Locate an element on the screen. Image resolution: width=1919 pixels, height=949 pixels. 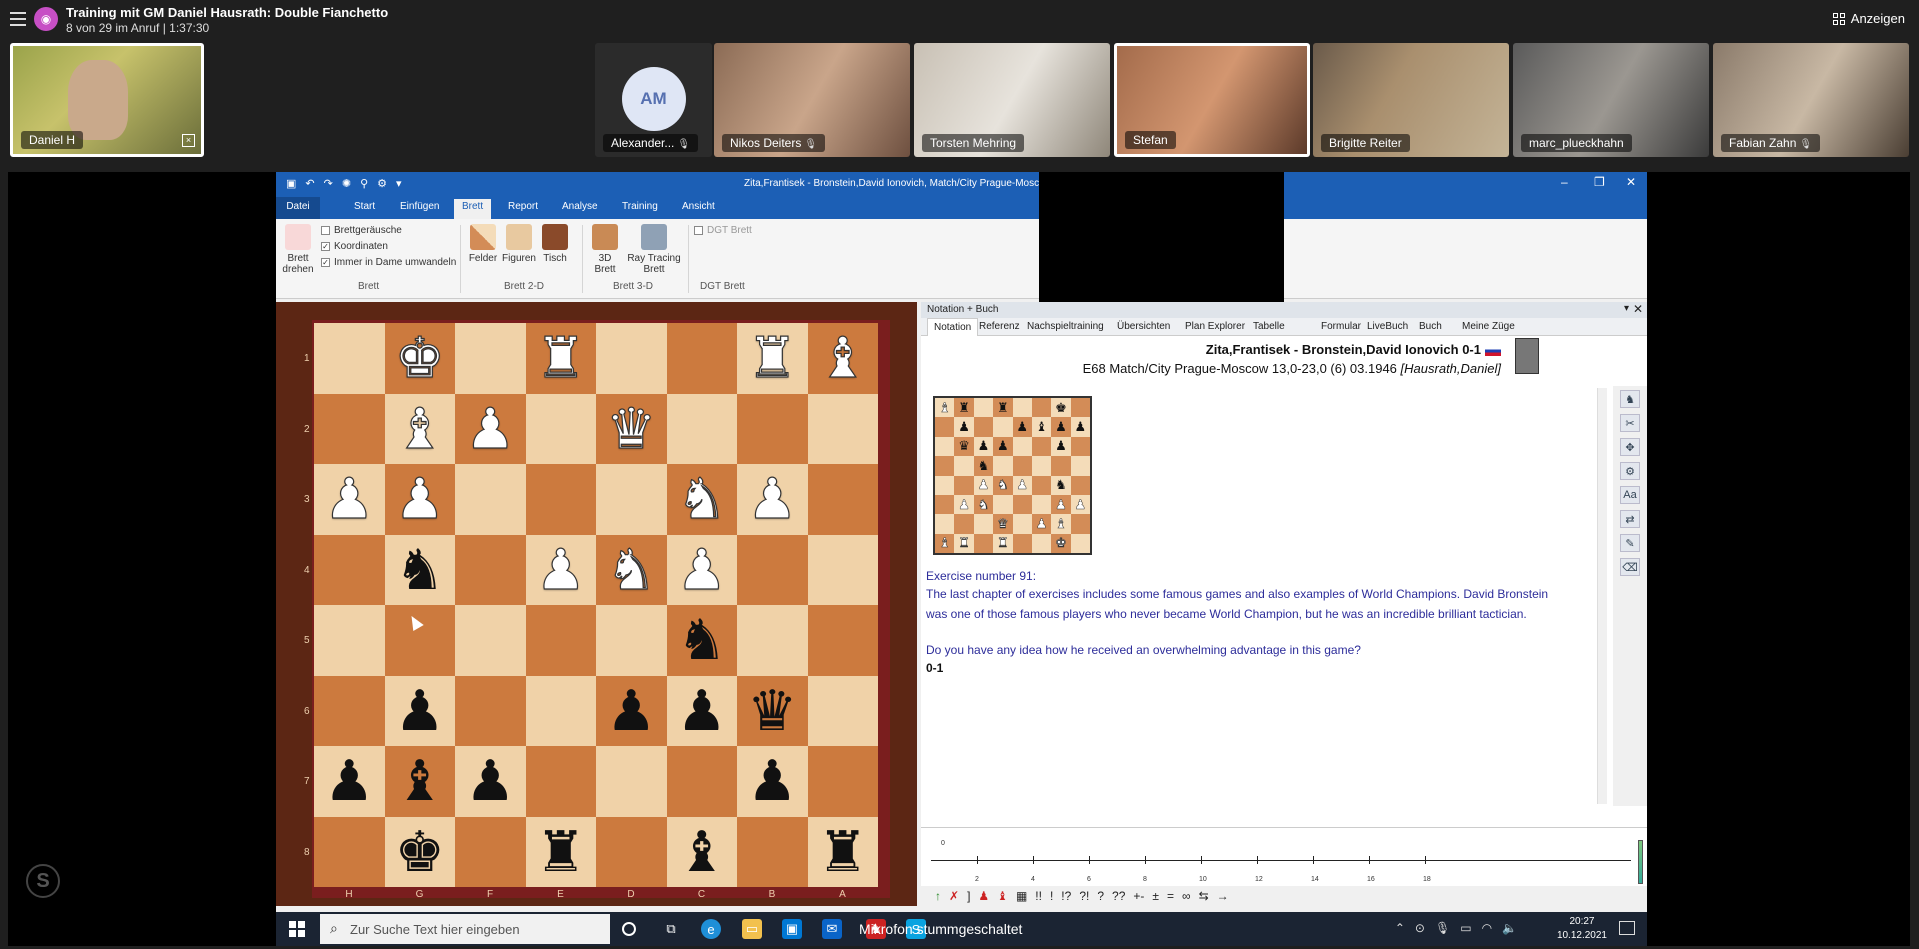
annotation-symbol-button: !! is located at coordinates (1038, 896).